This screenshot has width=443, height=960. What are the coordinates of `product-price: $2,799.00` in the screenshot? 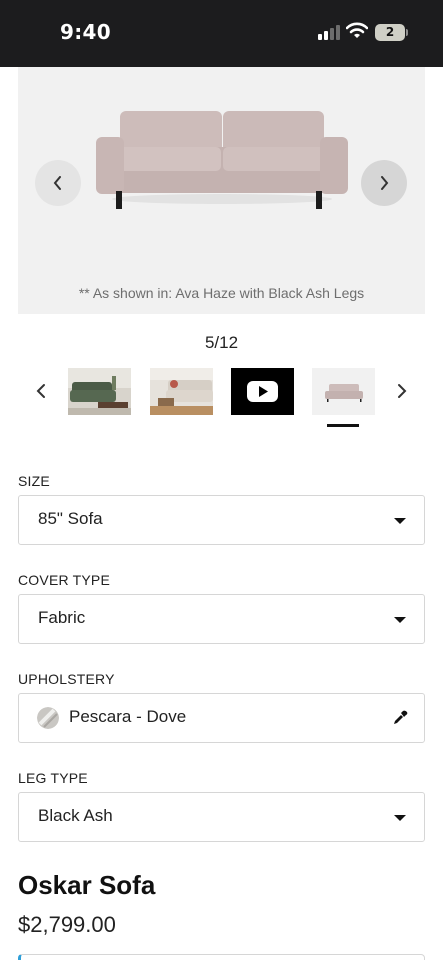 It's located at (67, 924).